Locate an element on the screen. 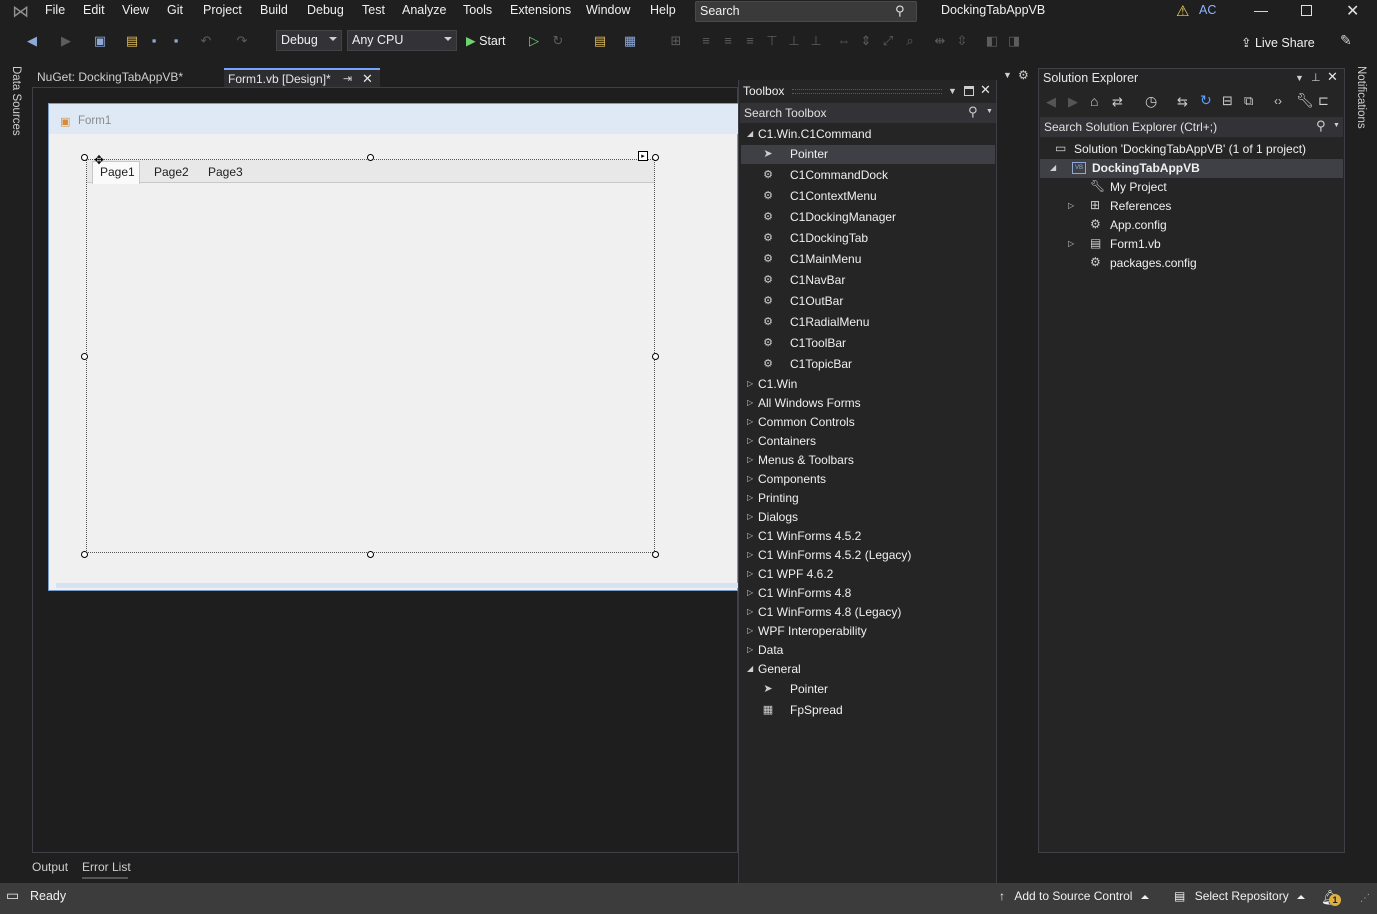  toolbox-group: ▷ Containers is located at coordinates (868, 441).